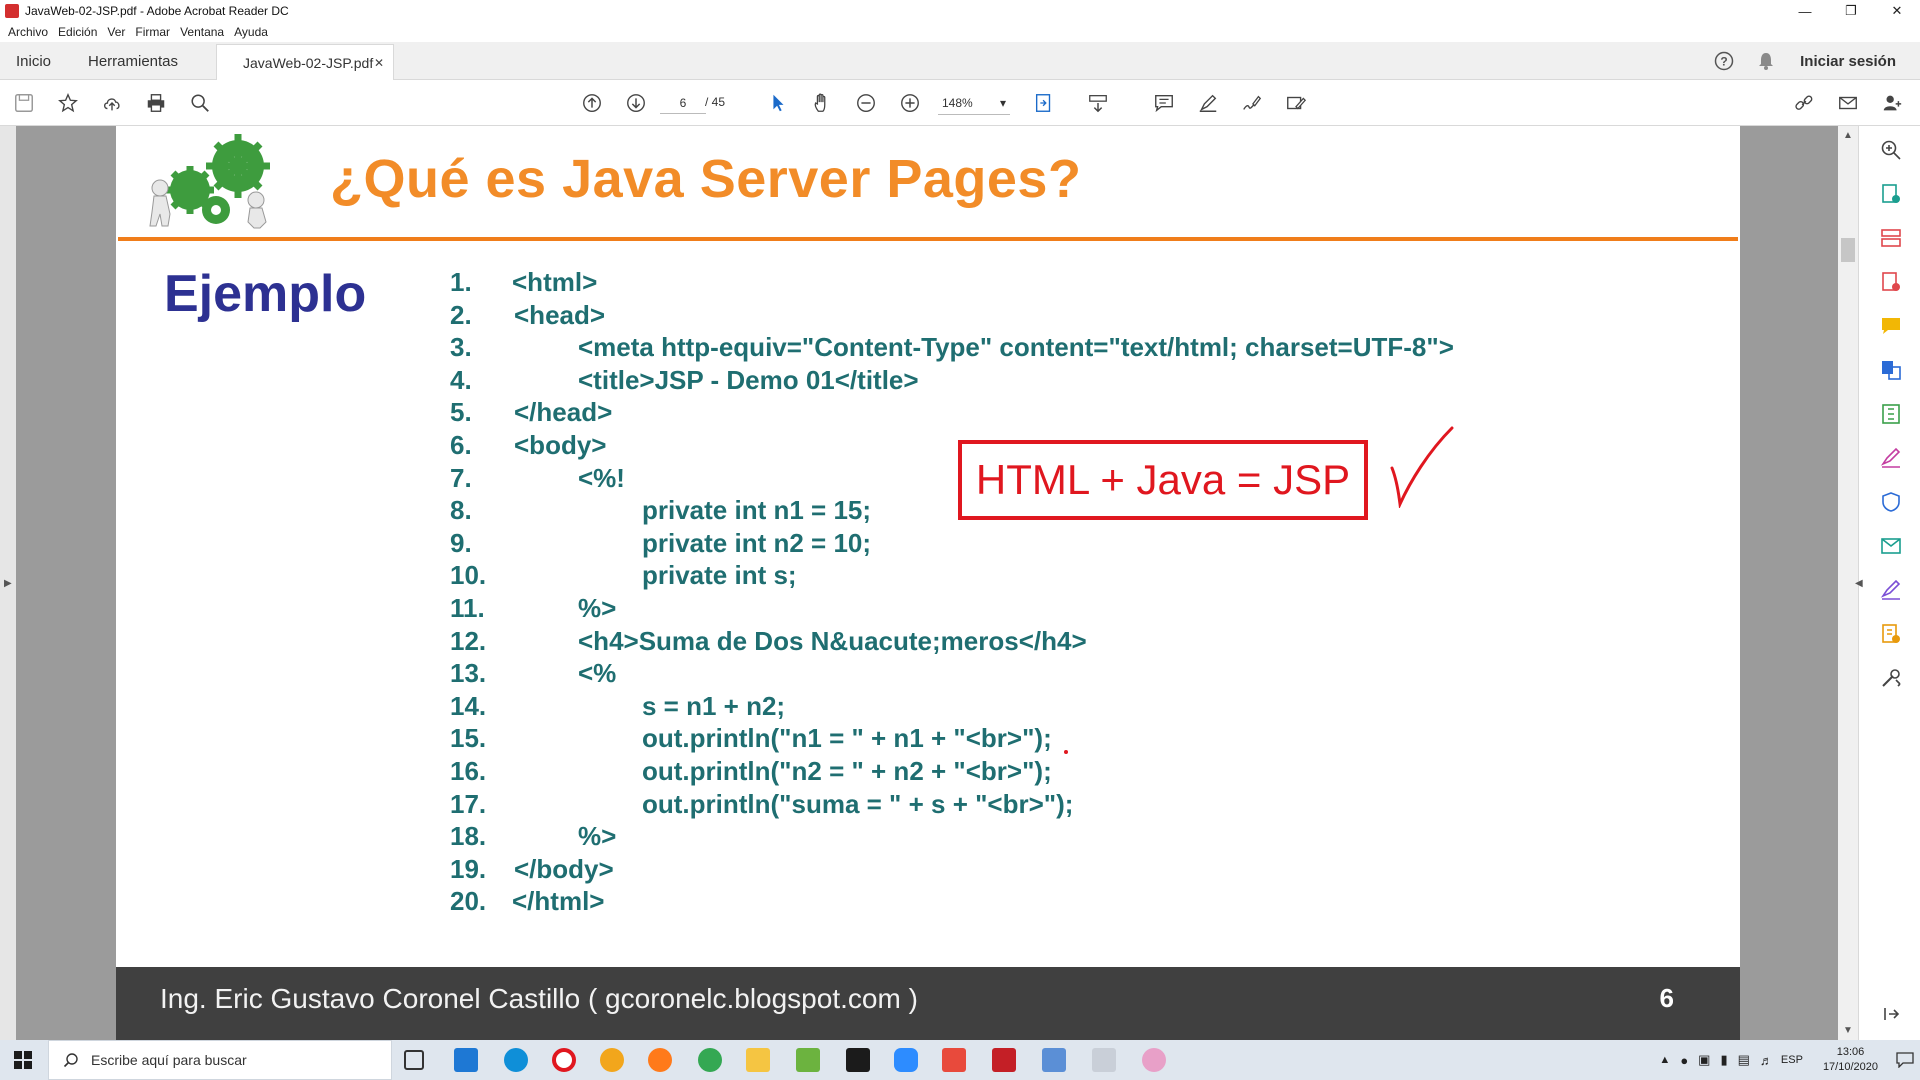 The width and height of the screenshot is (1920, 1080). I want to click on compress-pdf-icon, so click(1891, 414).